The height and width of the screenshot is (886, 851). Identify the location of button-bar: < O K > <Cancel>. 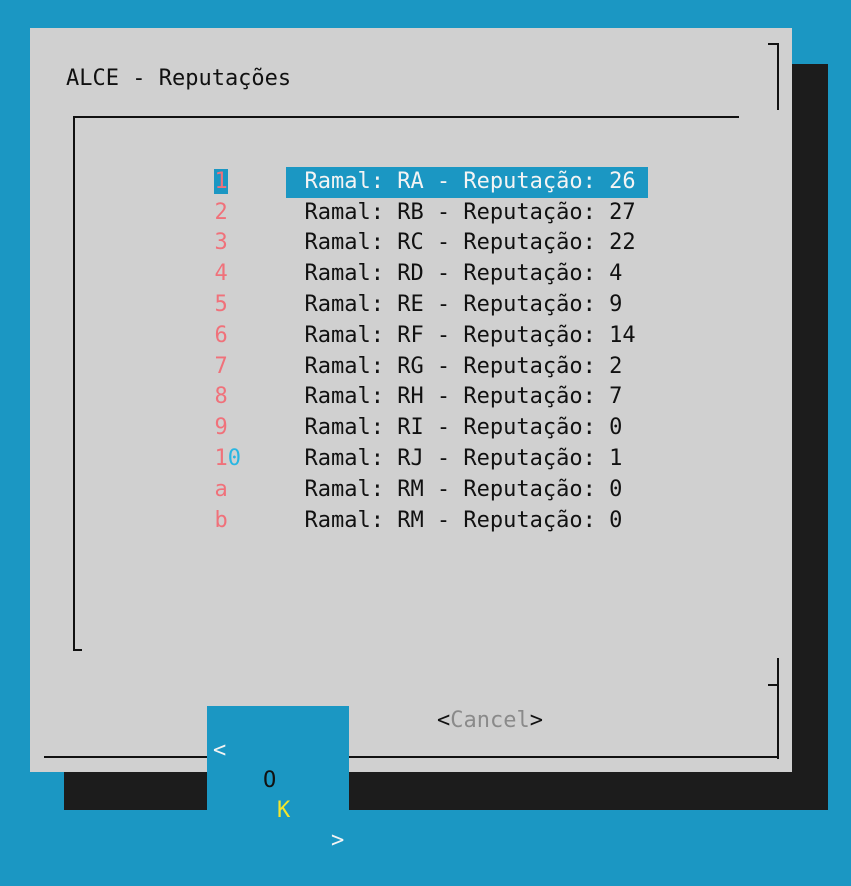
(375, 796).